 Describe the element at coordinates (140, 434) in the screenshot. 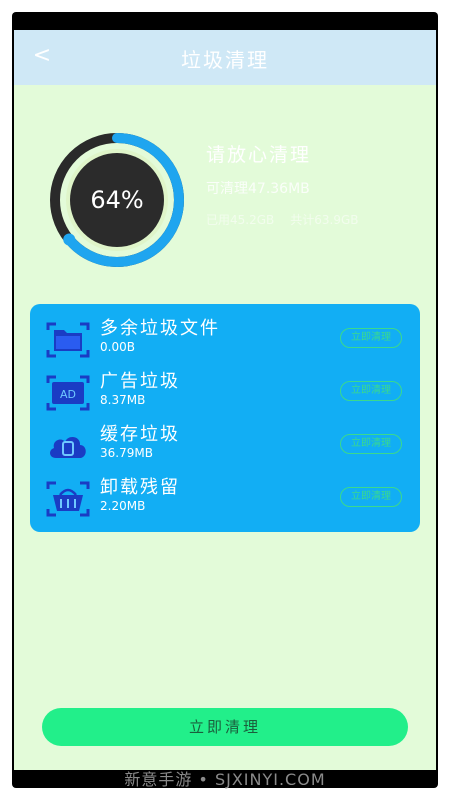

I see `category-name: 缓存垃圾` at that location.